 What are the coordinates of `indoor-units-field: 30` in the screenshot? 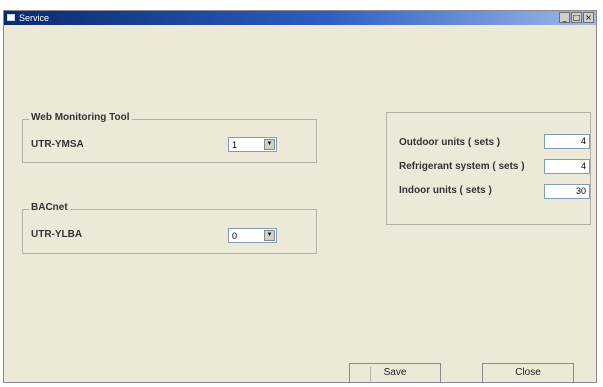 It's located at (567, 191).